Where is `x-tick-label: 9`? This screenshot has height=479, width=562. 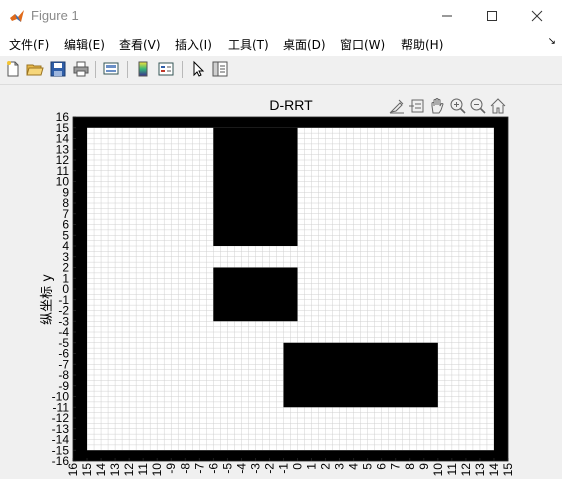
x-tick-label: 9 is located at coordinates (424, 466).